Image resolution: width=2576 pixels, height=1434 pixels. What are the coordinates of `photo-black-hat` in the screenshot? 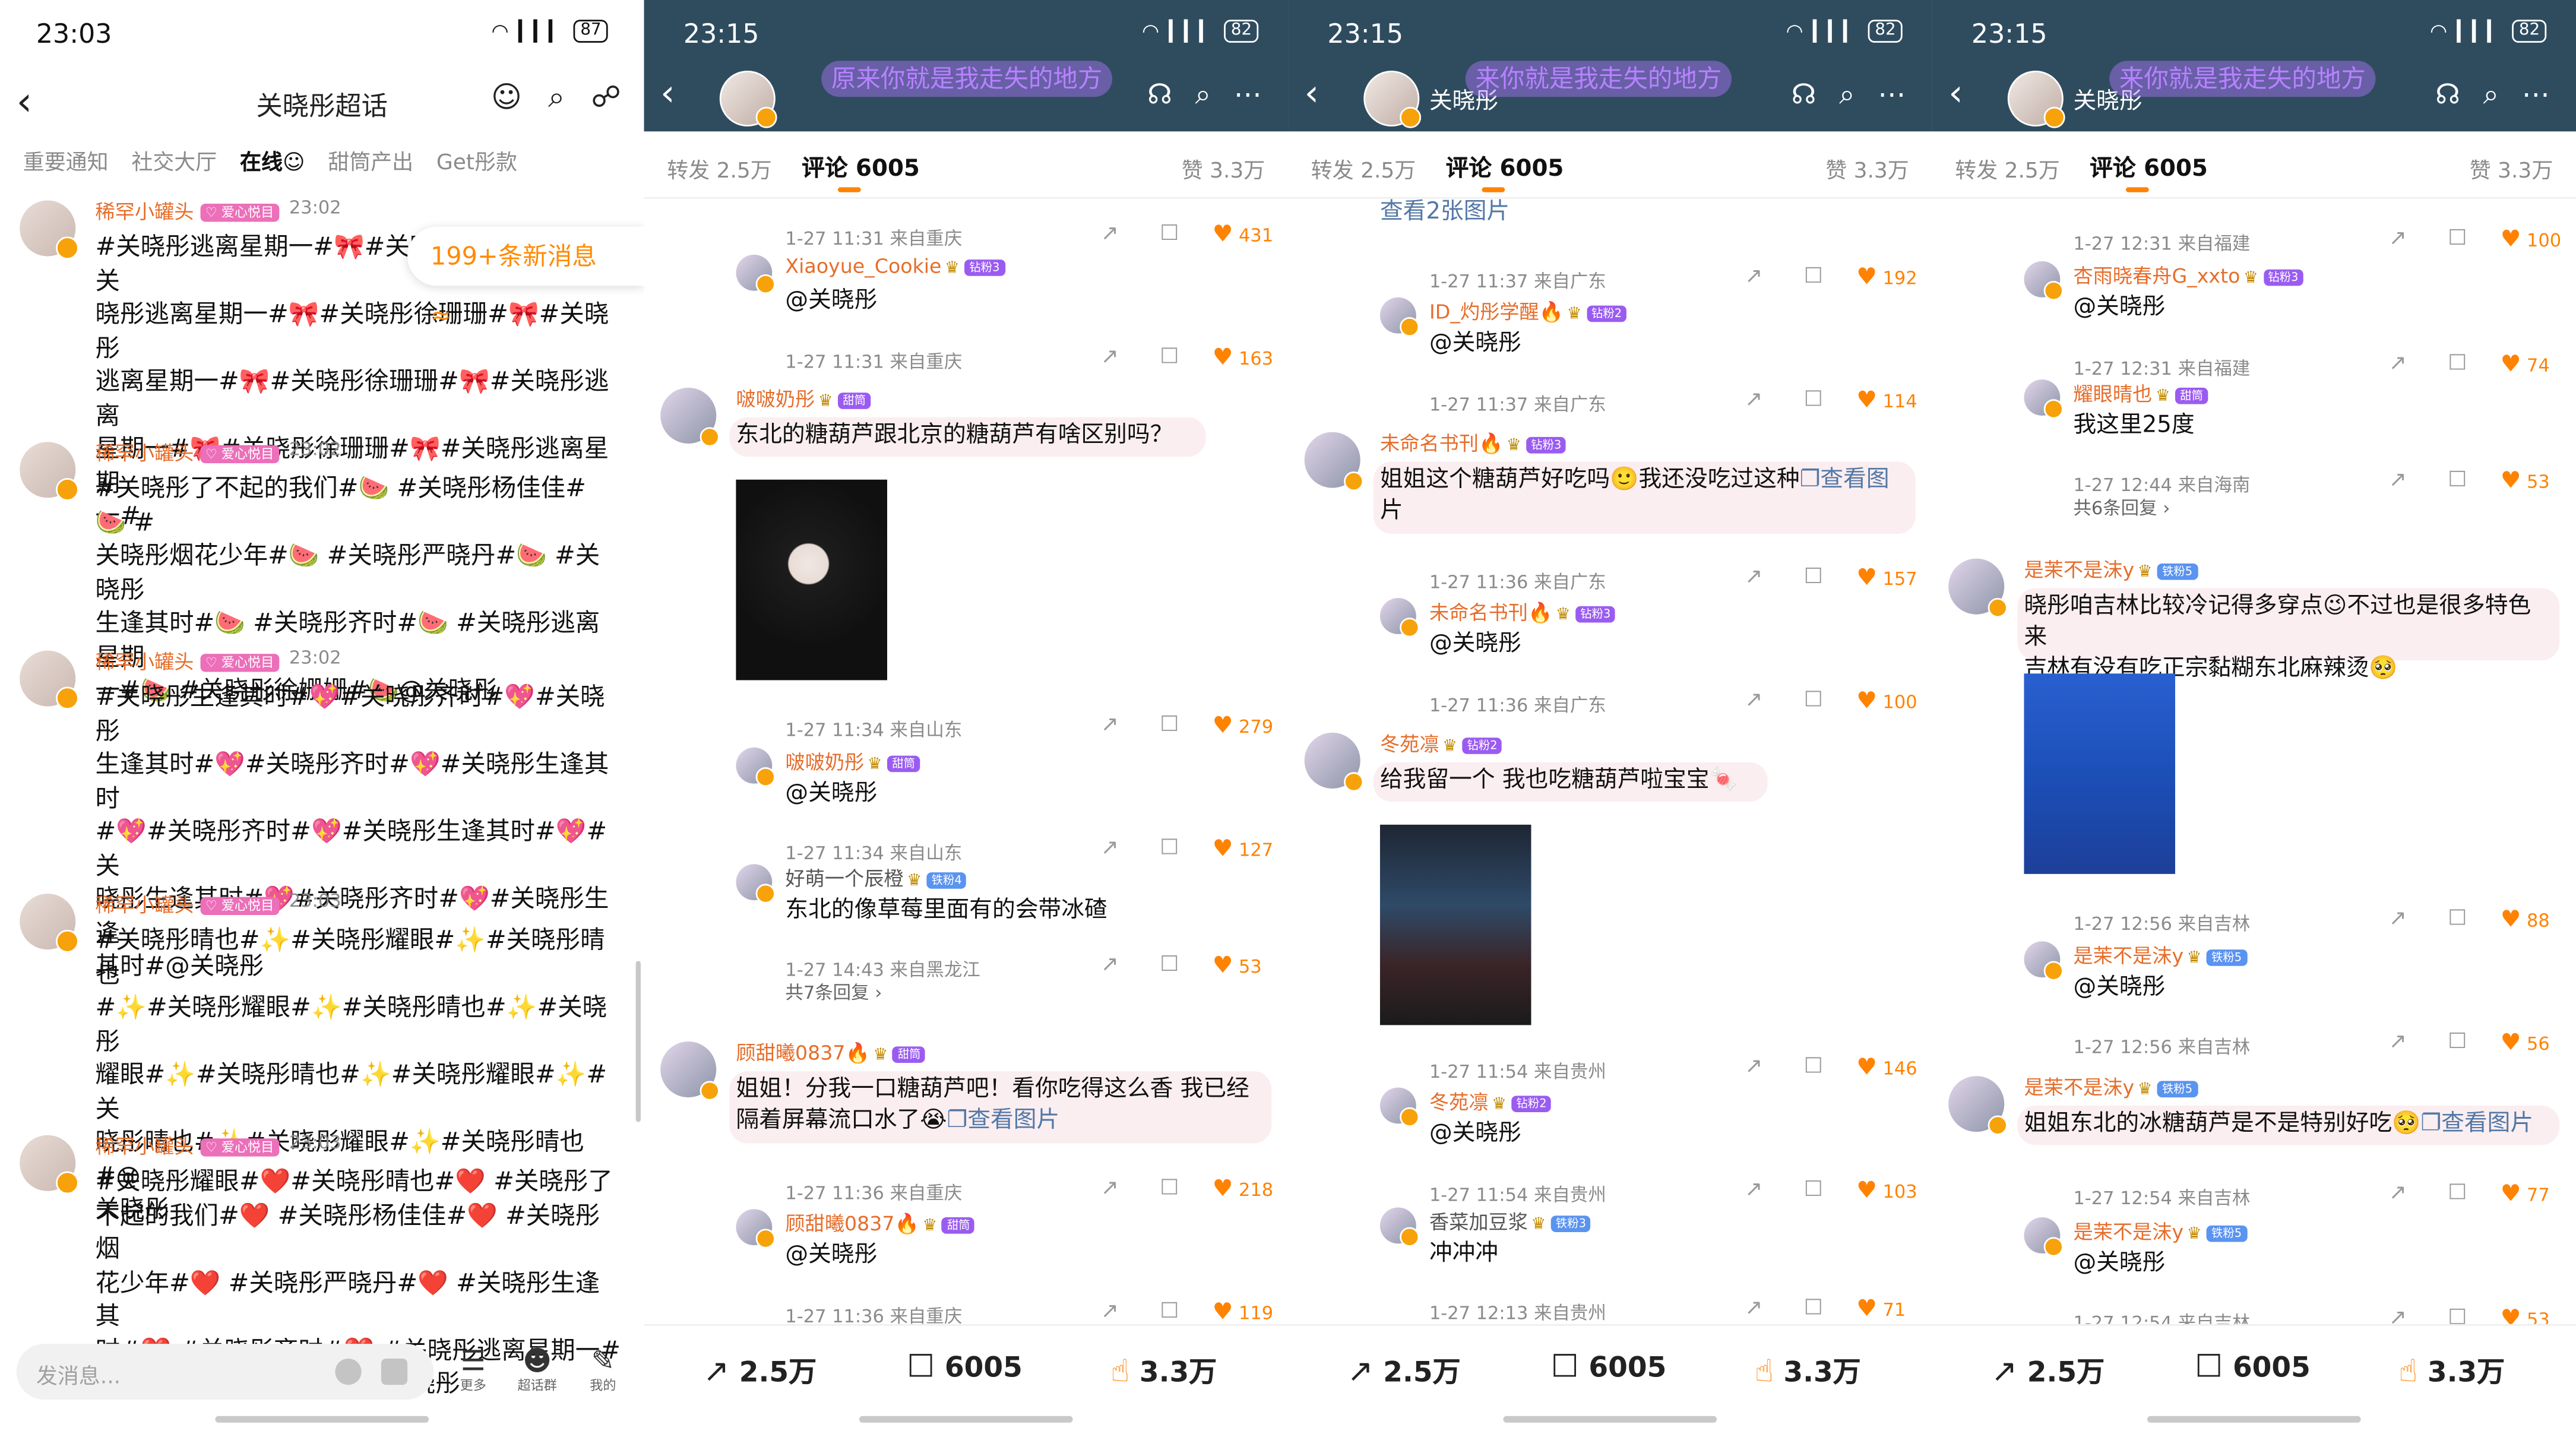 It's located at (811, 579).